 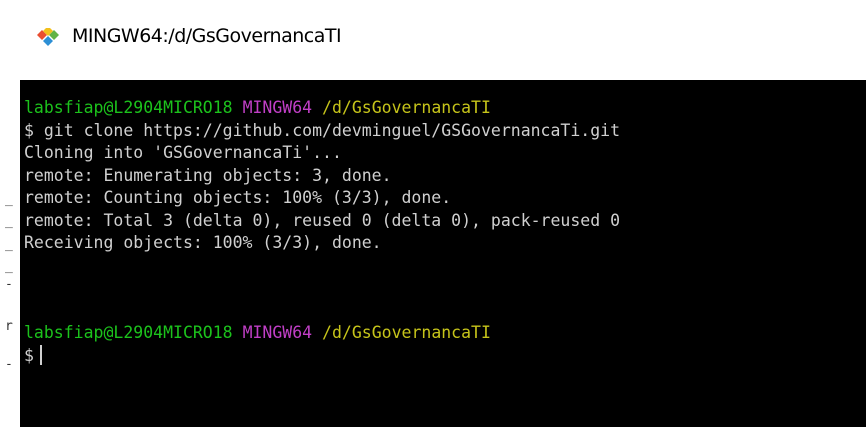 I want to click on input-line: $, so click(x=33, y=356).